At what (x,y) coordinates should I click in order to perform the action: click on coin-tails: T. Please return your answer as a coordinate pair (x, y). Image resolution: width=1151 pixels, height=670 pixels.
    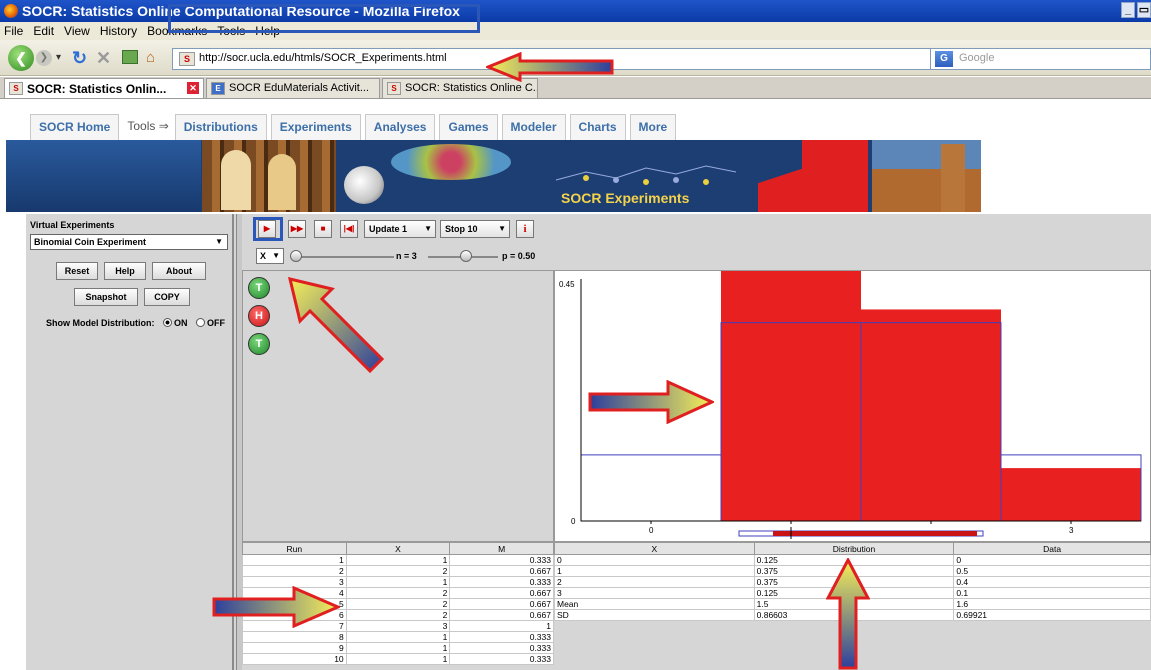
    Looking at the image, I should click on (259, 288).